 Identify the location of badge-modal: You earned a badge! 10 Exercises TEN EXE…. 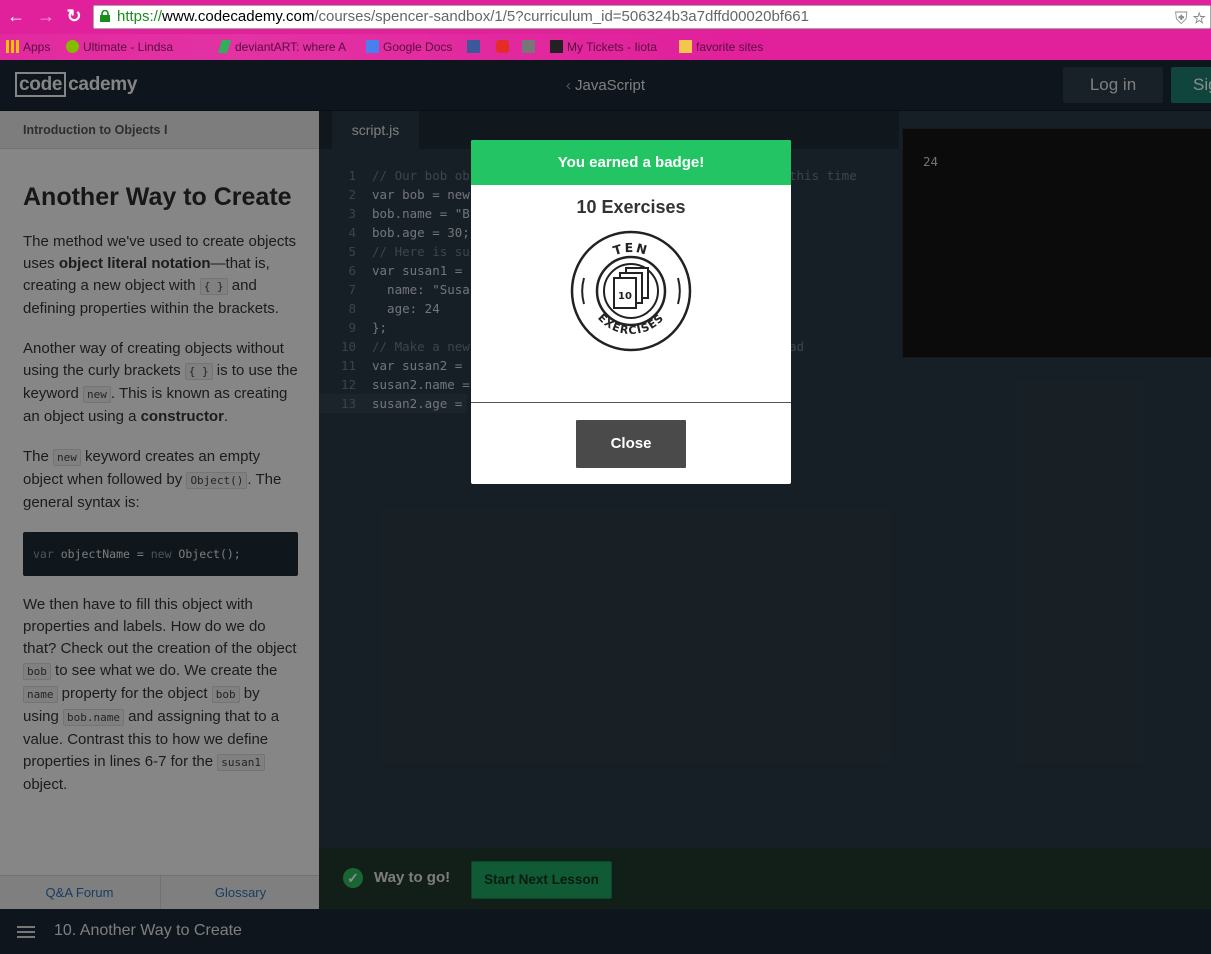
(631, 312).